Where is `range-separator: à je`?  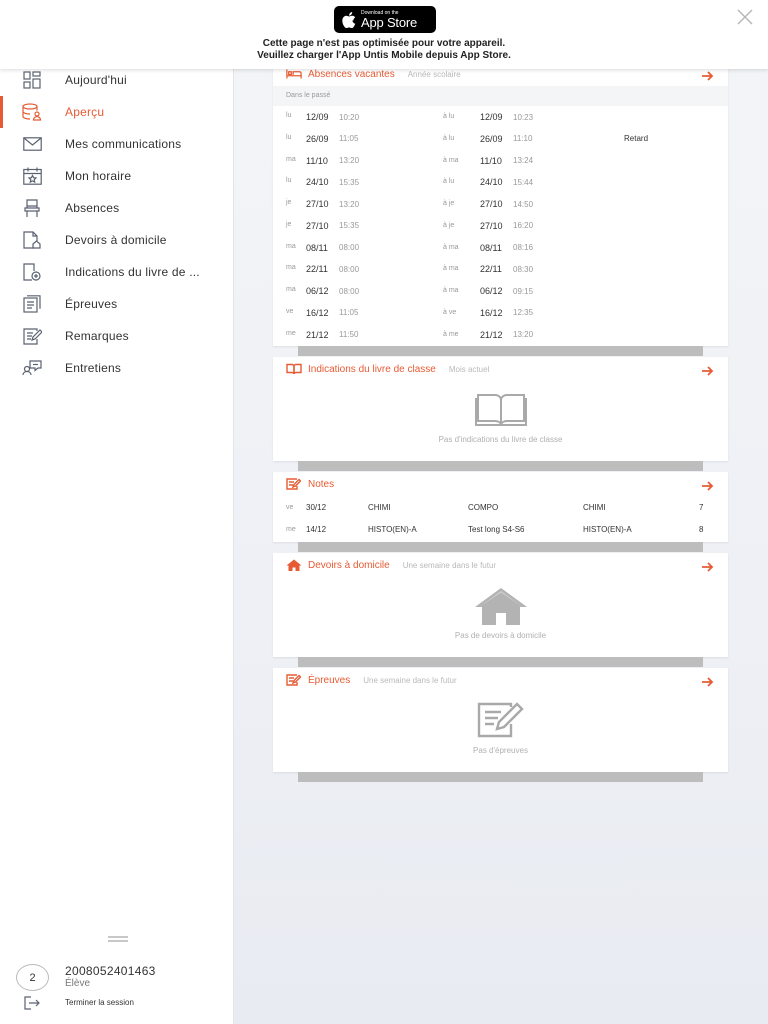 range-separator: à je is located at coordinates (449, 203).